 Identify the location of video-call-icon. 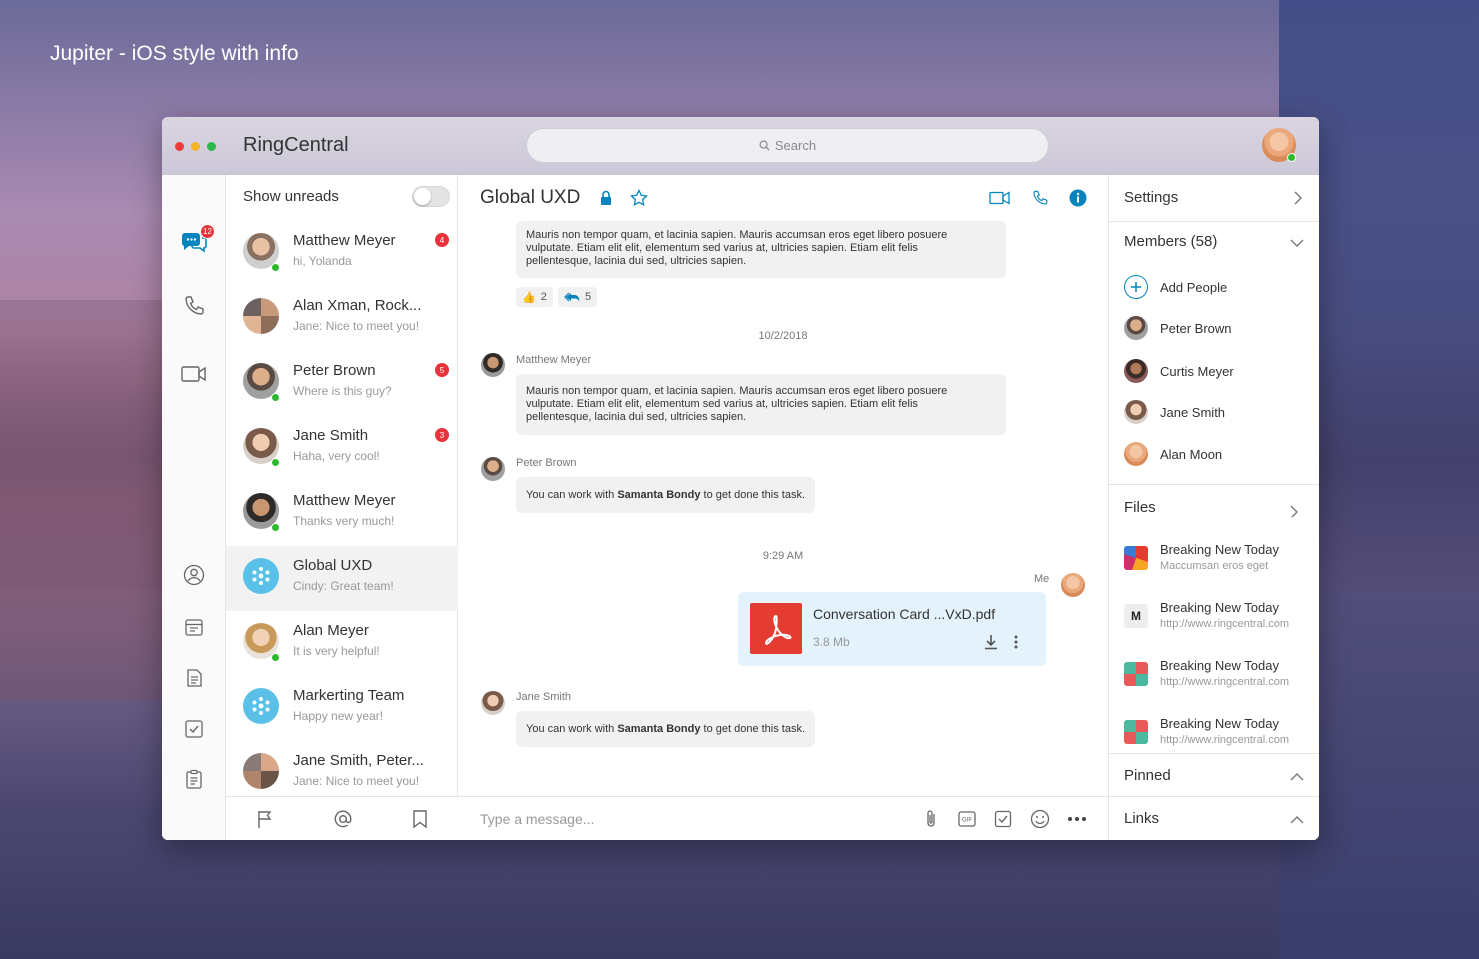
(1000, 198).